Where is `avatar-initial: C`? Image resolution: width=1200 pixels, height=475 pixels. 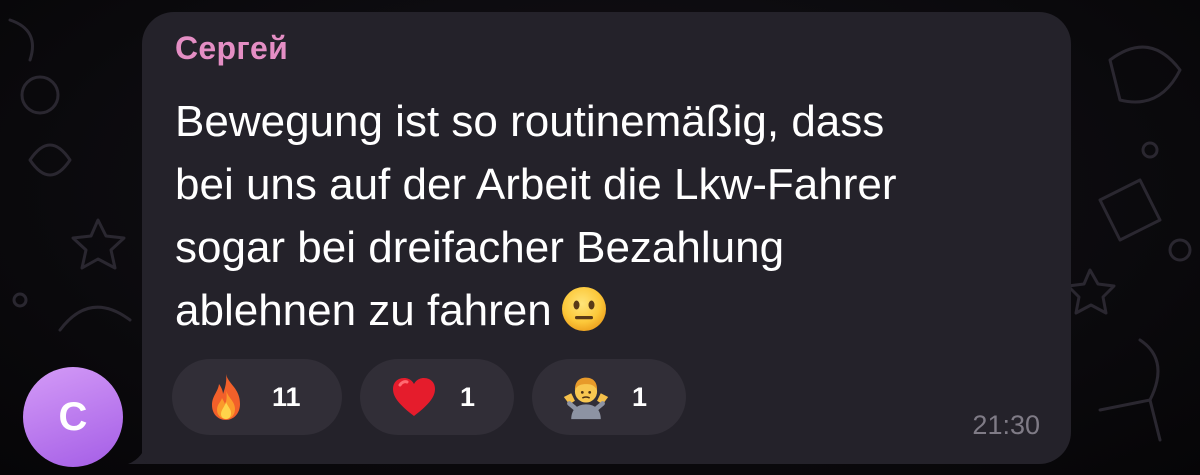
avatar-initial: C is located at coordinates (73, 416).